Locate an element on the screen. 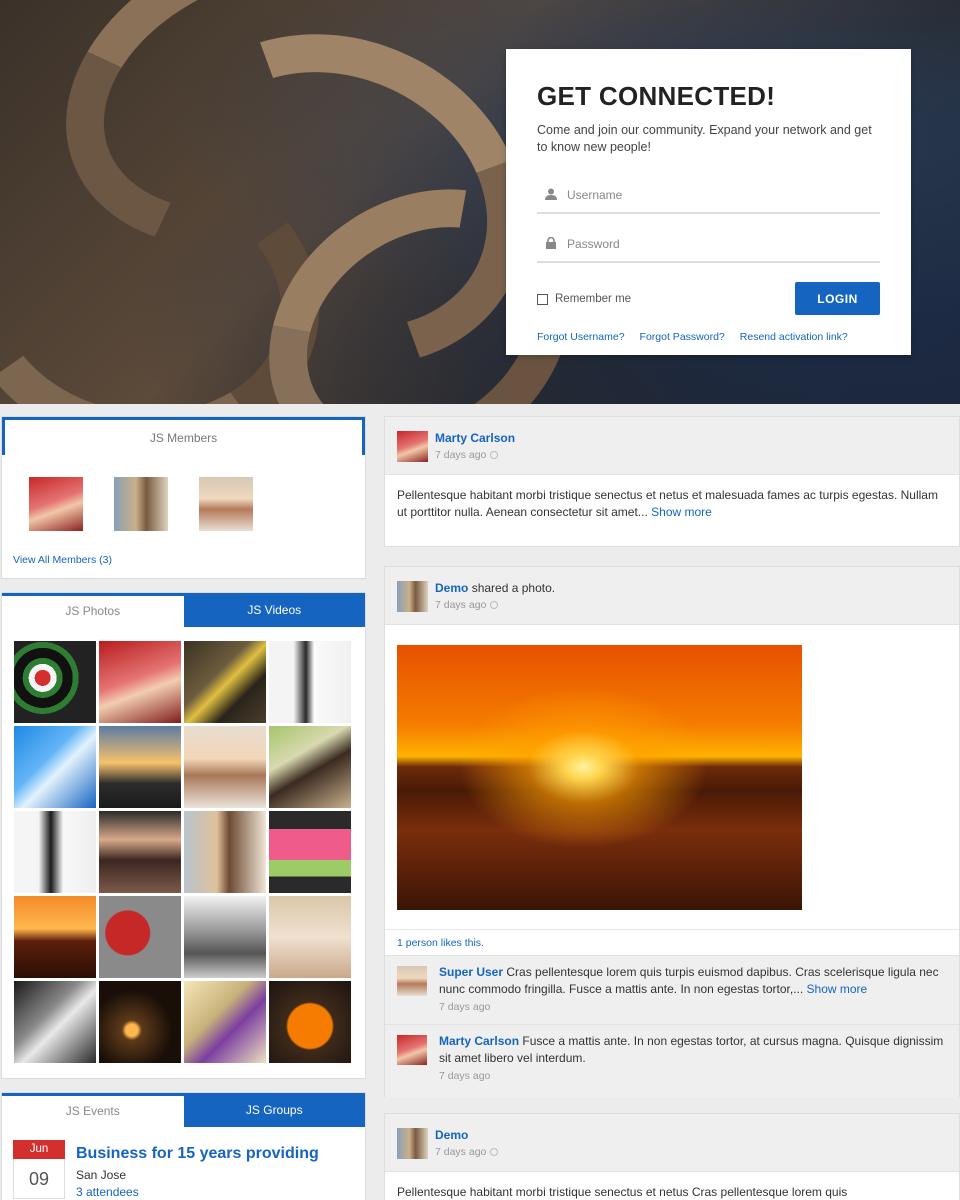  members-header: JS Members is located at coordinates (183, 436).